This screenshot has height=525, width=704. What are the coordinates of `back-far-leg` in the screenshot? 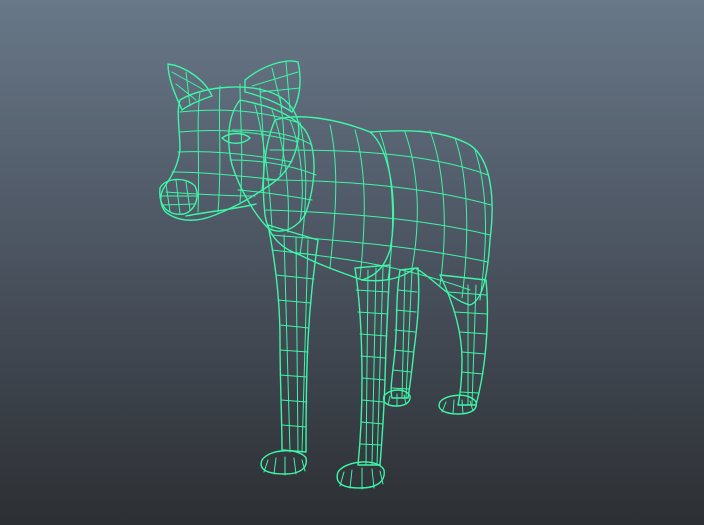 It's located at (405, 333).